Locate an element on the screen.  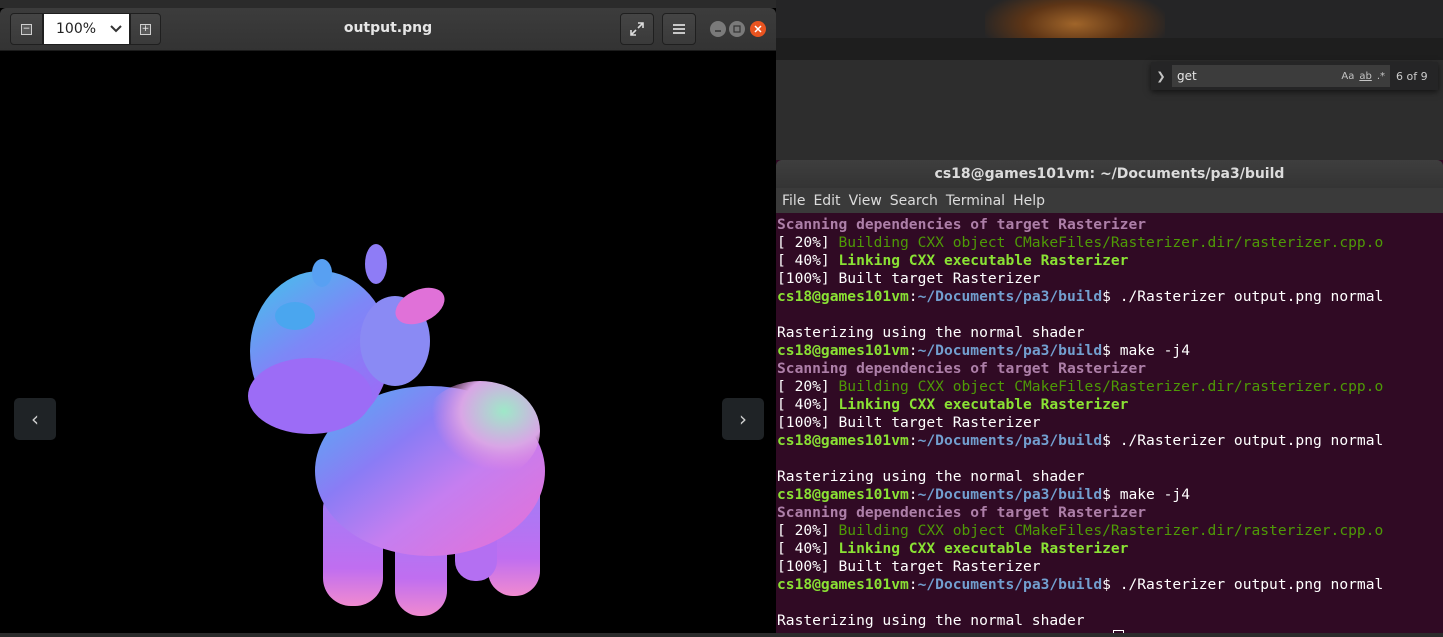
find-query-text: get is located at coordinates (1256, 76).